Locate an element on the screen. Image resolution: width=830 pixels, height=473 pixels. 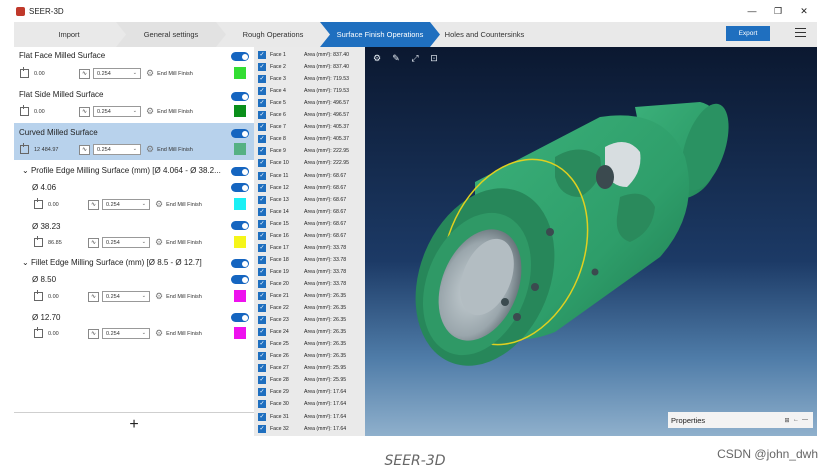
face-row: ✓ Face 9 Area (mm²): 222.95 is located at coordinates (309, 151).